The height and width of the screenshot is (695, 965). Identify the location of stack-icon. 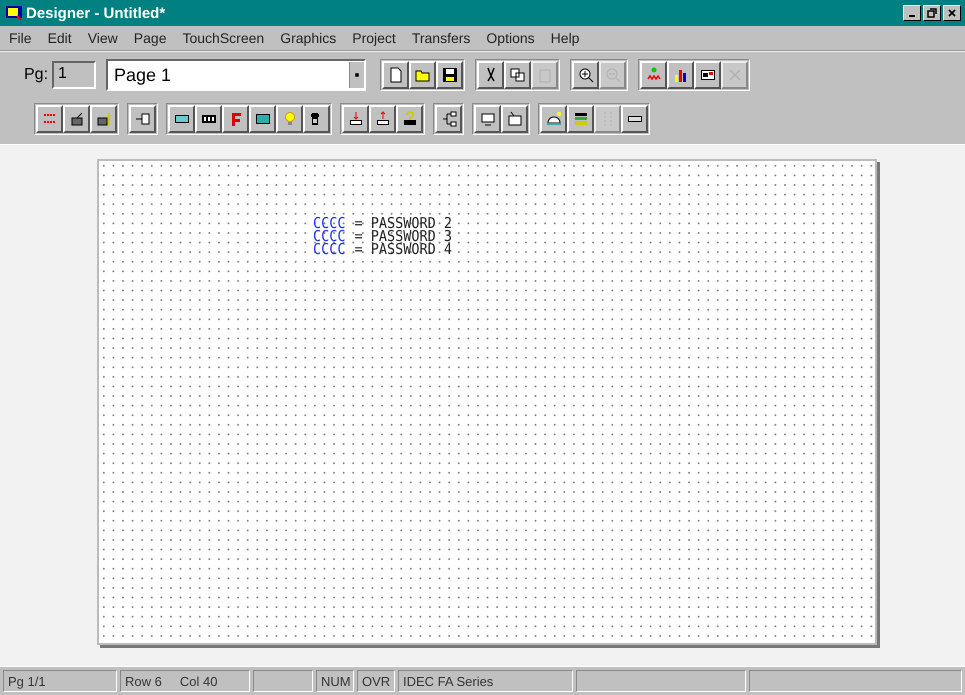
(580, 119).